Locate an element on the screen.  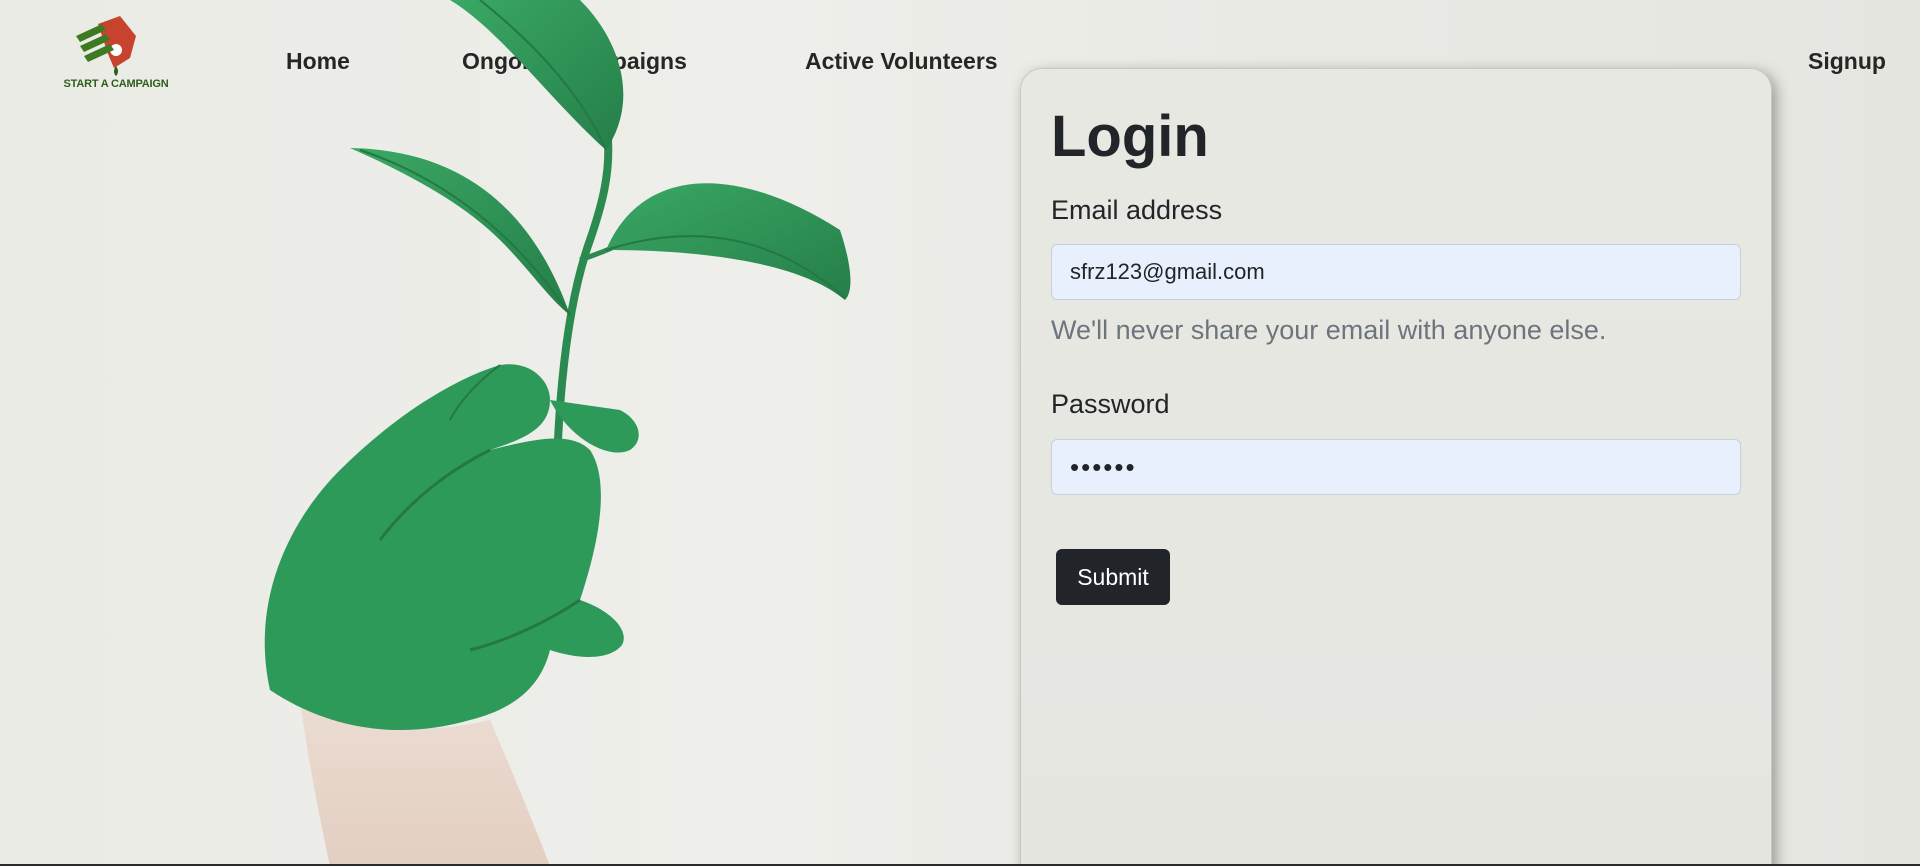
password-field is located at coordinates (1396, 467).